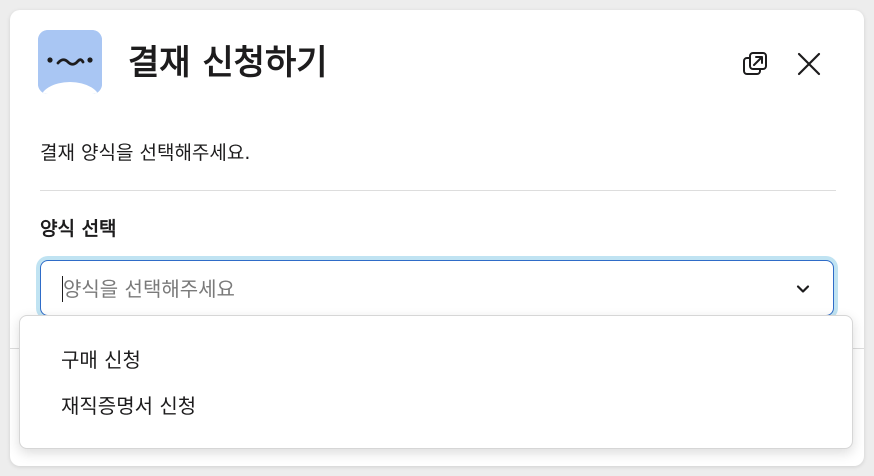 Image resolution: width=874 pixels, height=476 pixels. Describe the element at coordinates (438, 190) in the screenshot. I see `divider` at that location.